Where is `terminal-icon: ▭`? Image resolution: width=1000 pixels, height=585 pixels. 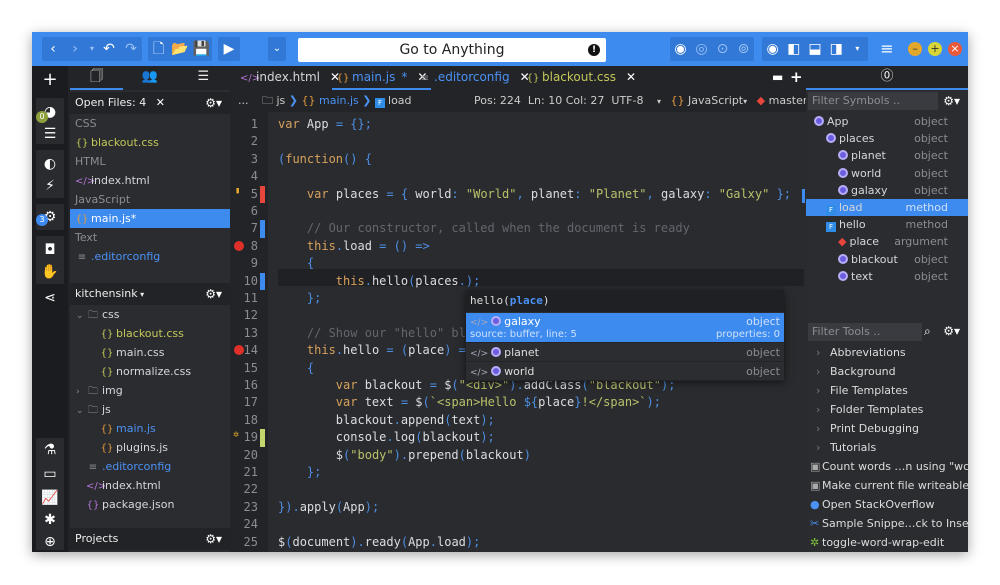
terminal-icon: ▭ is located at coordinates (50, 474).